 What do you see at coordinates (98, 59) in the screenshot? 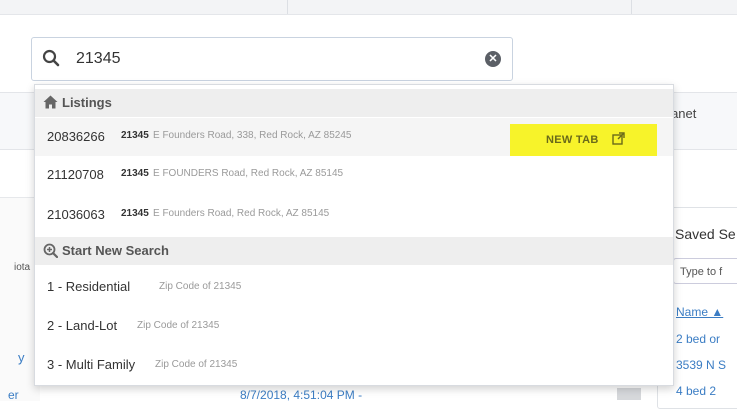
I see `search-query-text: 21345` at bounding box center [98, 59].